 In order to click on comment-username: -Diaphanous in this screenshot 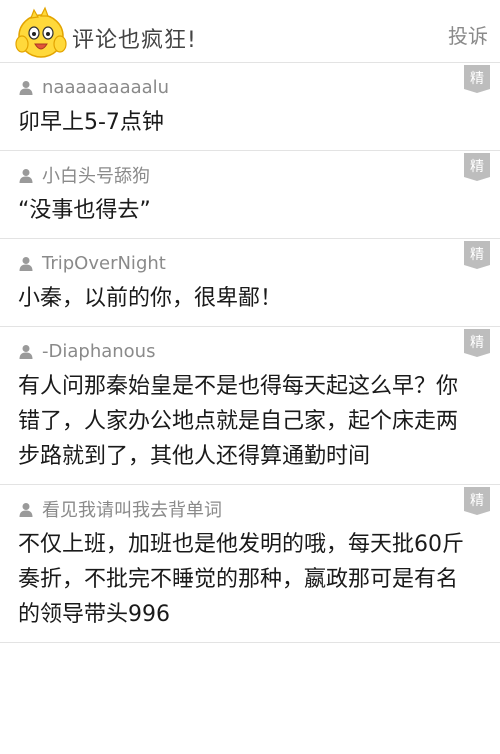, I will do `click(98, 351)`.